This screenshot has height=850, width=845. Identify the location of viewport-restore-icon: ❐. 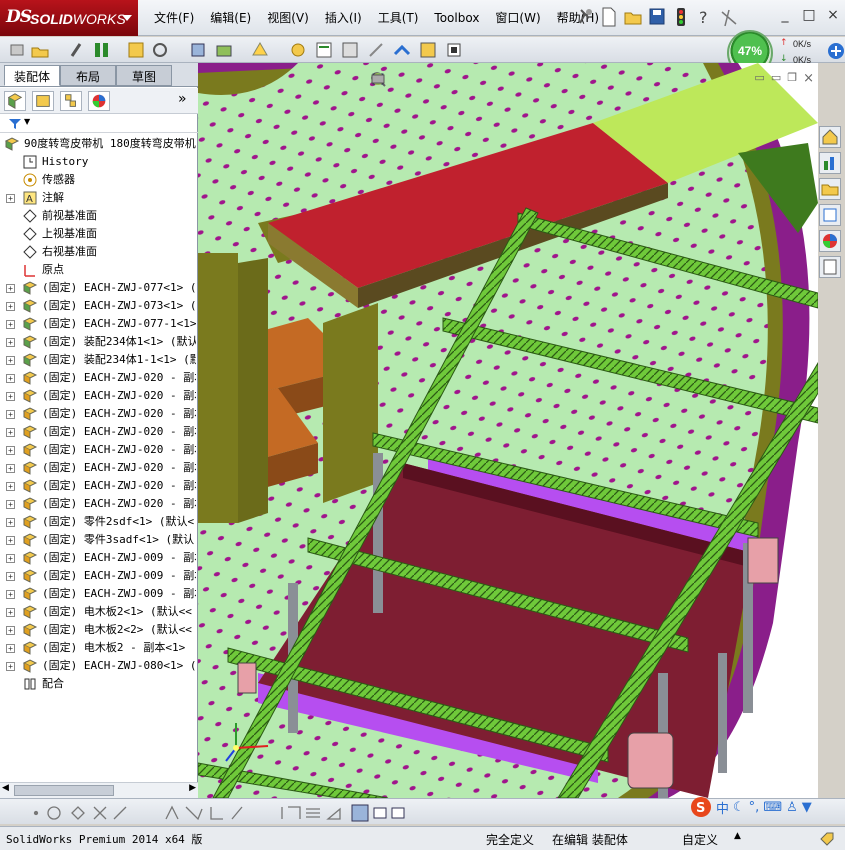
(792, 78).